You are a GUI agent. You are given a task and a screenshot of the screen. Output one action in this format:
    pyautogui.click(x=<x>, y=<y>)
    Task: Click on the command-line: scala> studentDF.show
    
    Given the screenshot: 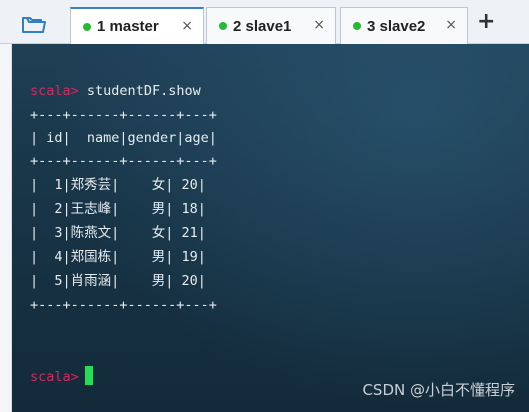 What is the action you would take?
    pyautogui.click(x=115, y=91)
    